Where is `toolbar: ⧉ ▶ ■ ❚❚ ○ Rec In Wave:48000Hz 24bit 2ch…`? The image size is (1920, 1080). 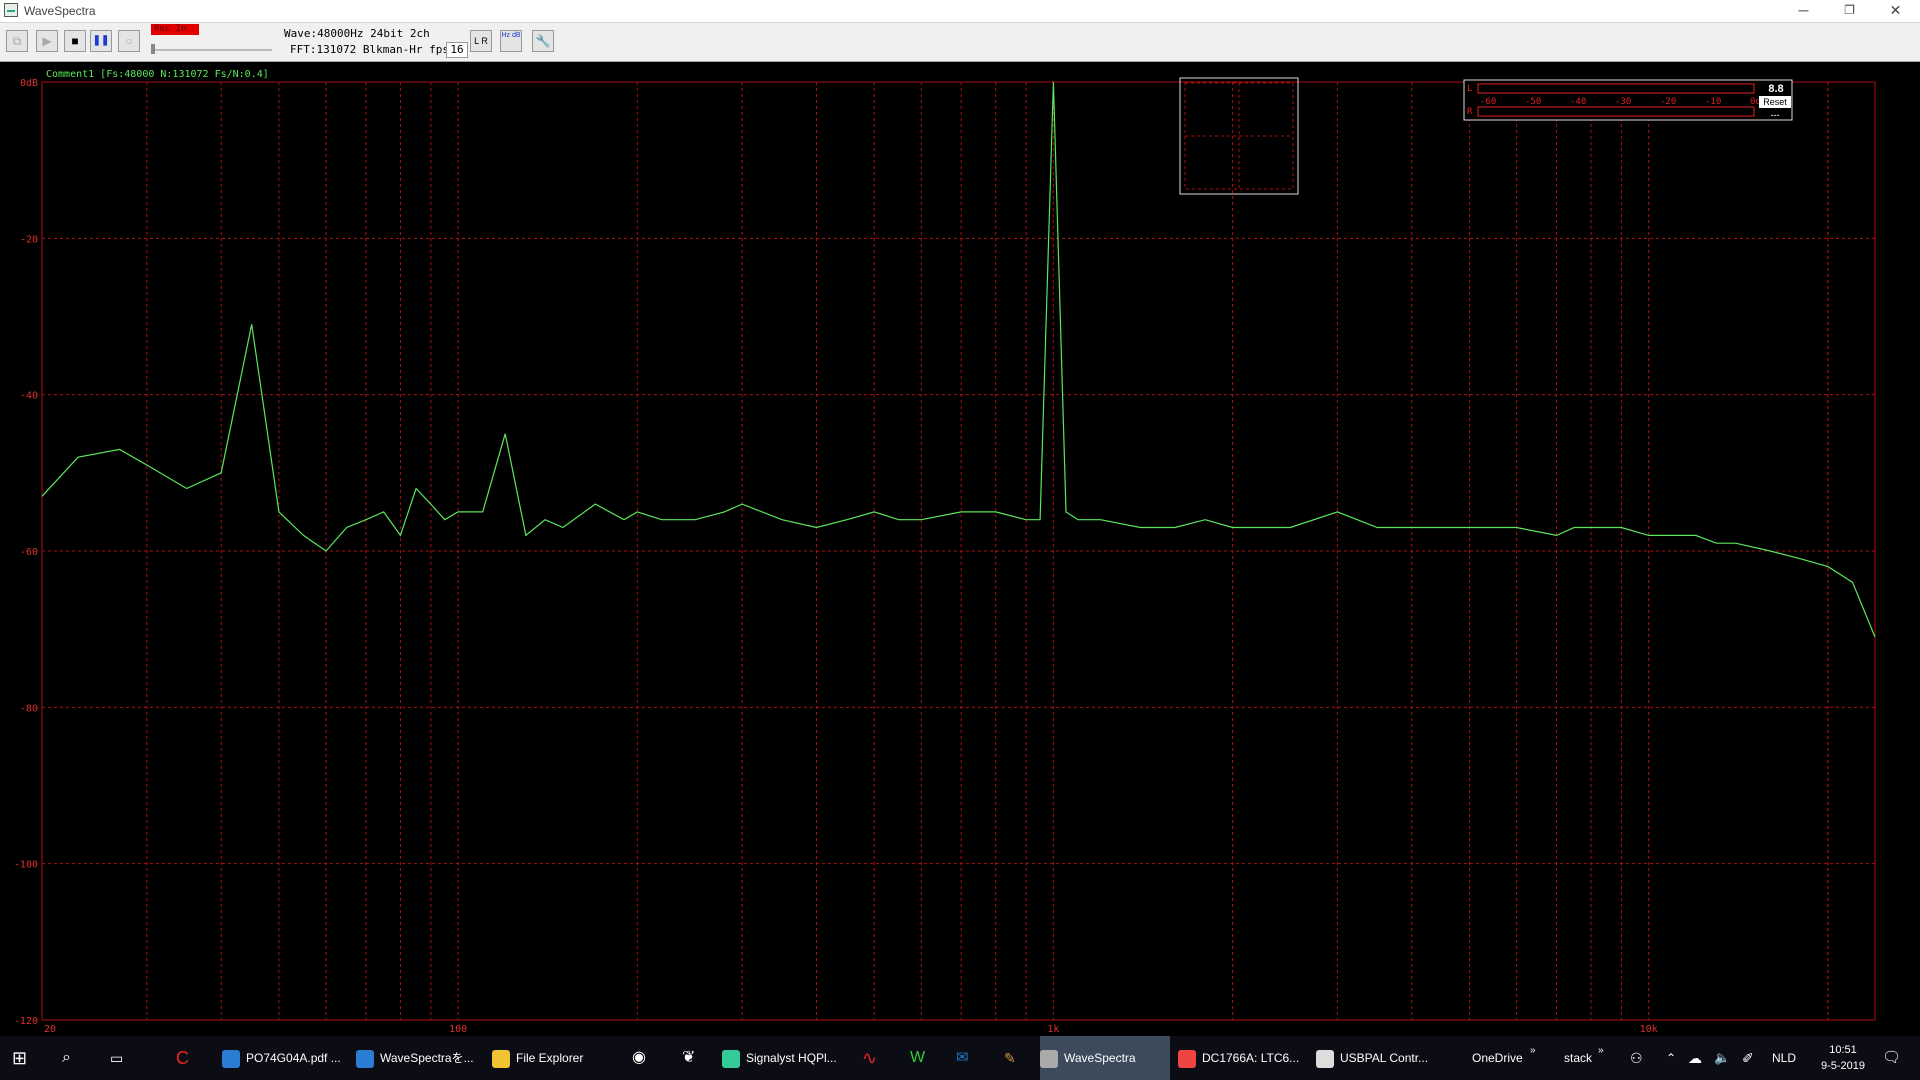 toolbar: ⧉ ▶ ■ ❚❚ ○ Rec In Wave:48000Hz 24bit 2ch… is located at coordinates (960, 42).